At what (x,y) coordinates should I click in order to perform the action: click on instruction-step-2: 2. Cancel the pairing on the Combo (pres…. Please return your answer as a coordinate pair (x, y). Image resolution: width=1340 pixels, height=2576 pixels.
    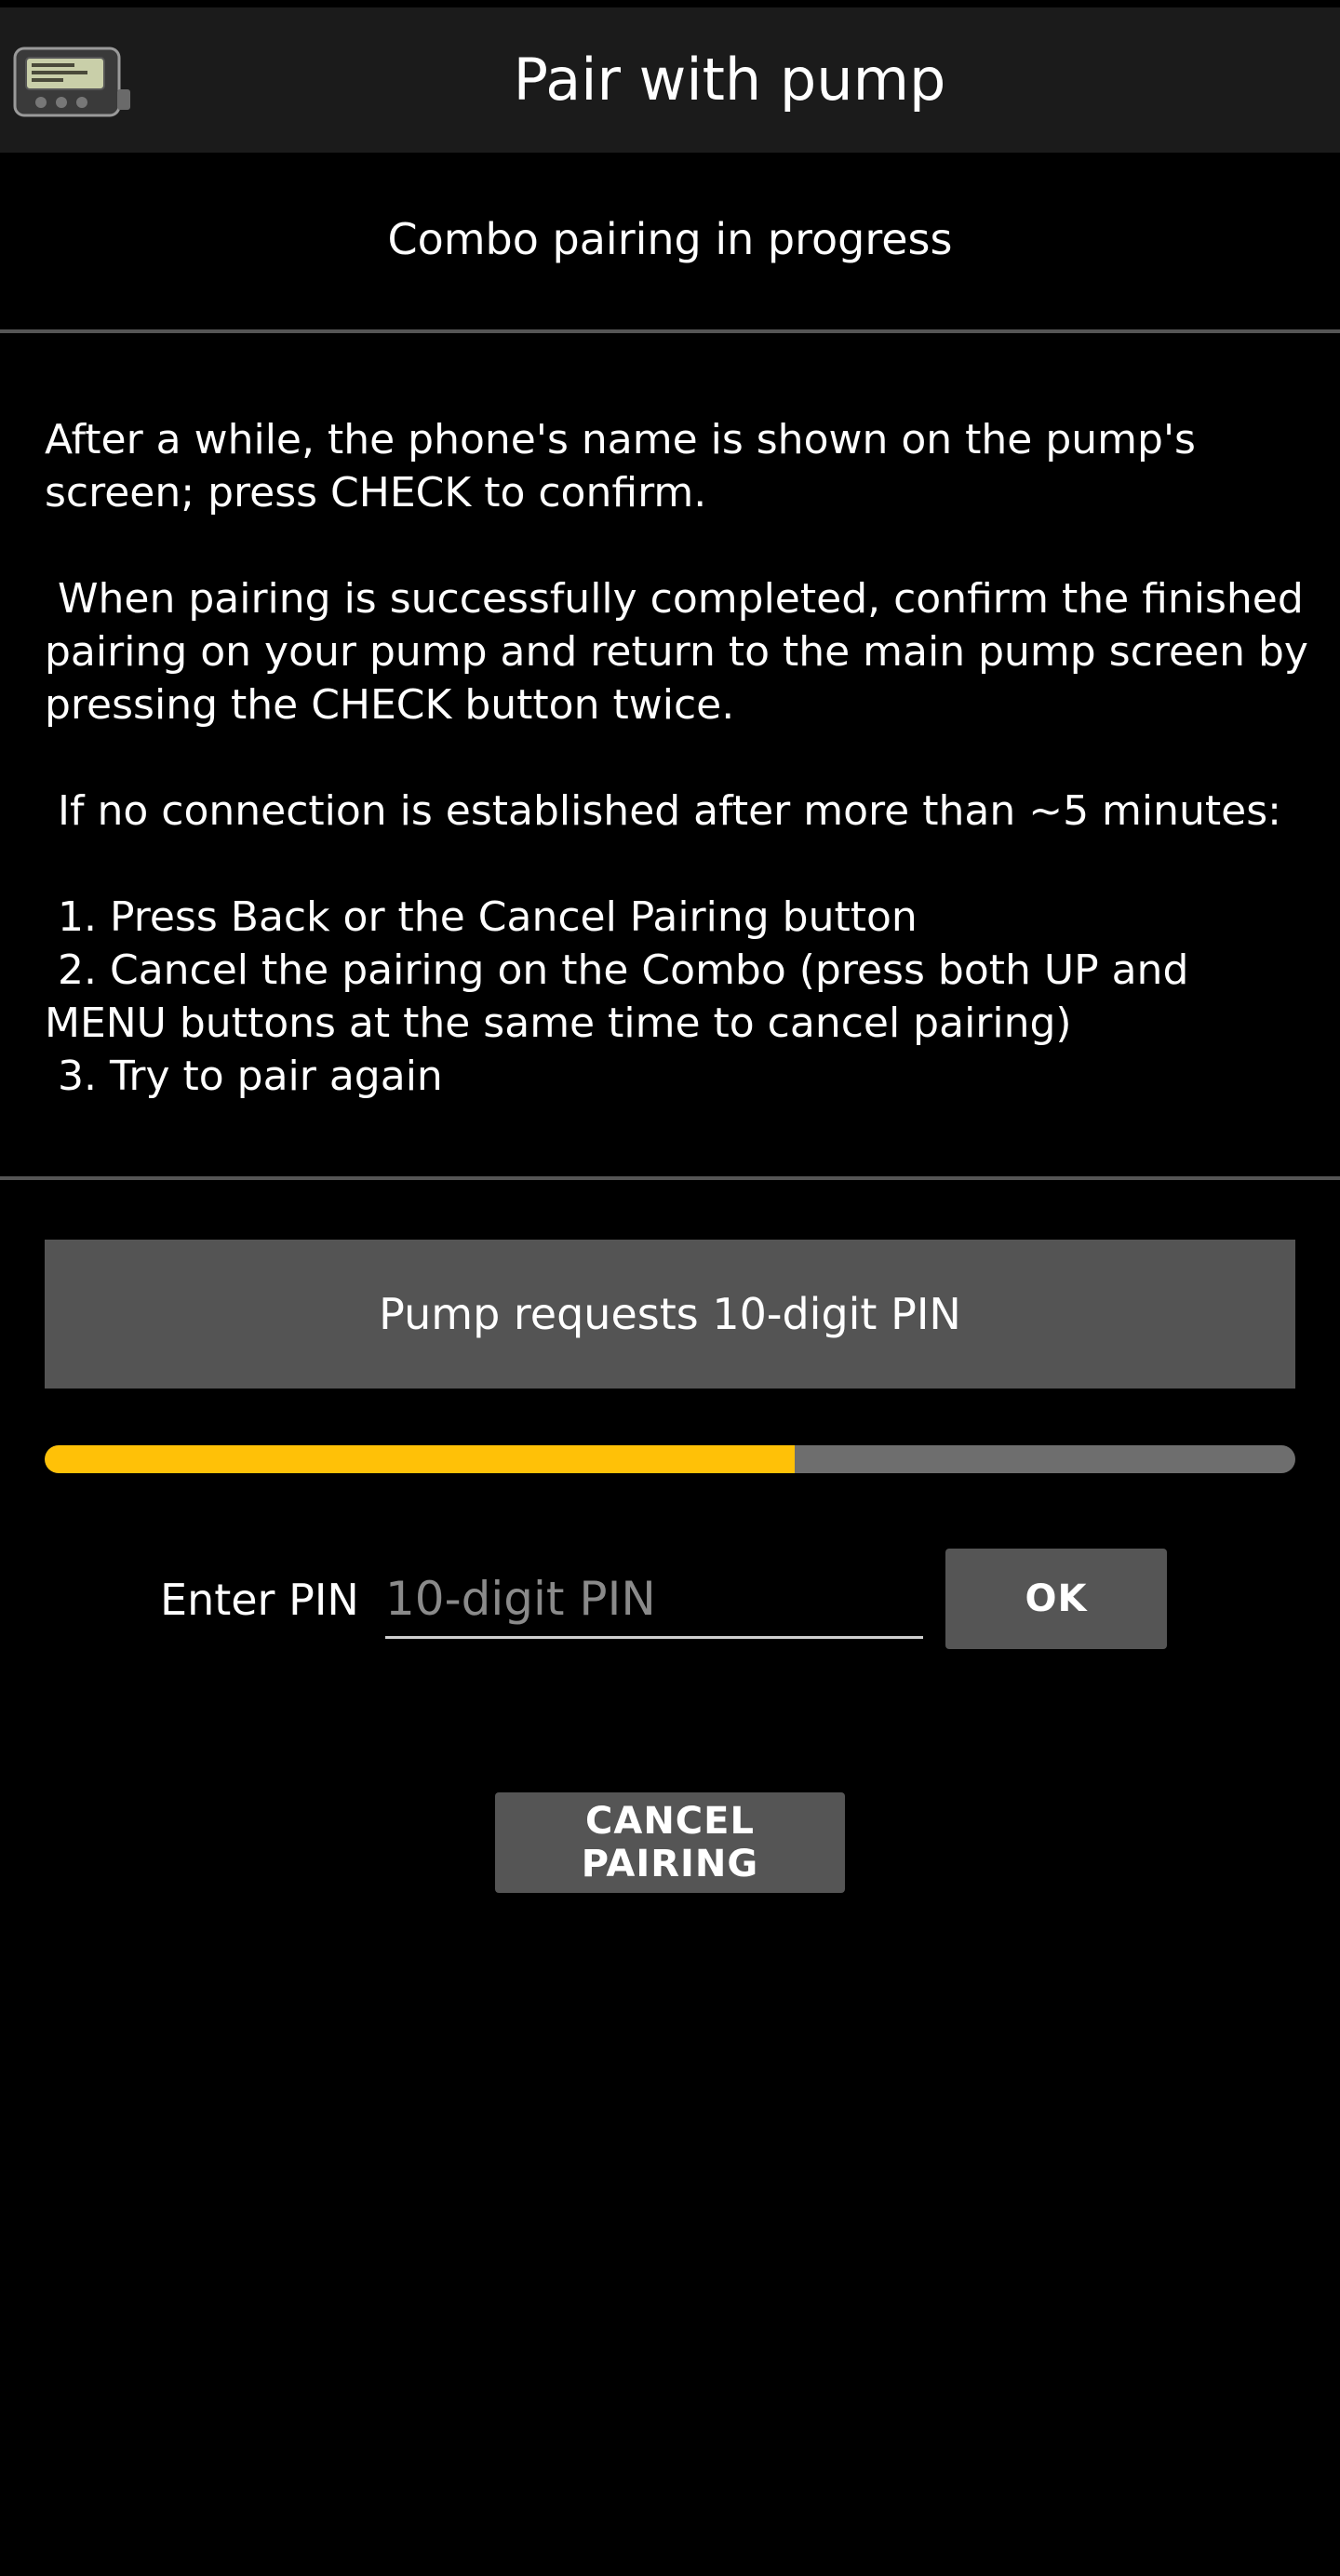
    Looking at the image, I should click on (623, 996).